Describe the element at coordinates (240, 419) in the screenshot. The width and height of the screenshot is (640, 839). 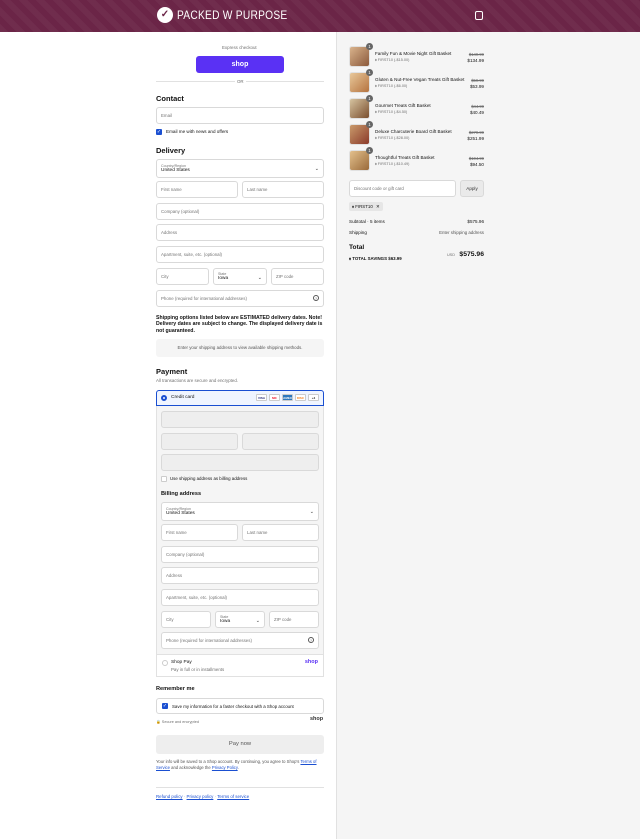
I see `card-number-field` at that location.